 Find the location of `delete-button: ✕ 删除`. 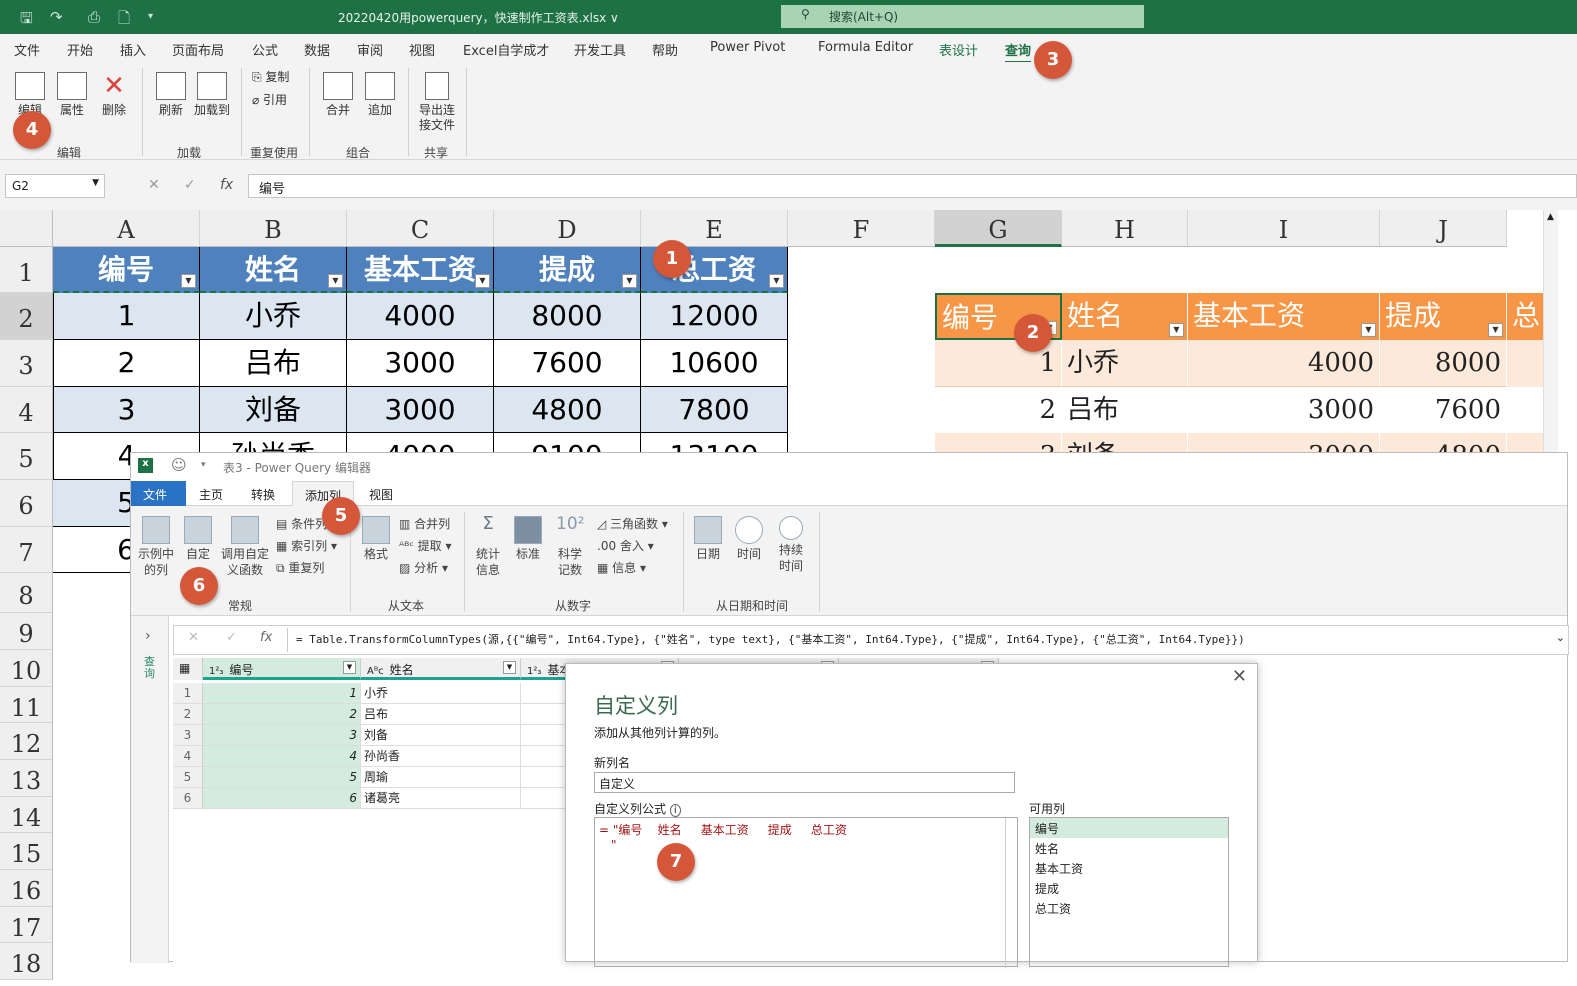

delete-button: ✕ 删除 is located at coordinates (114, 95).